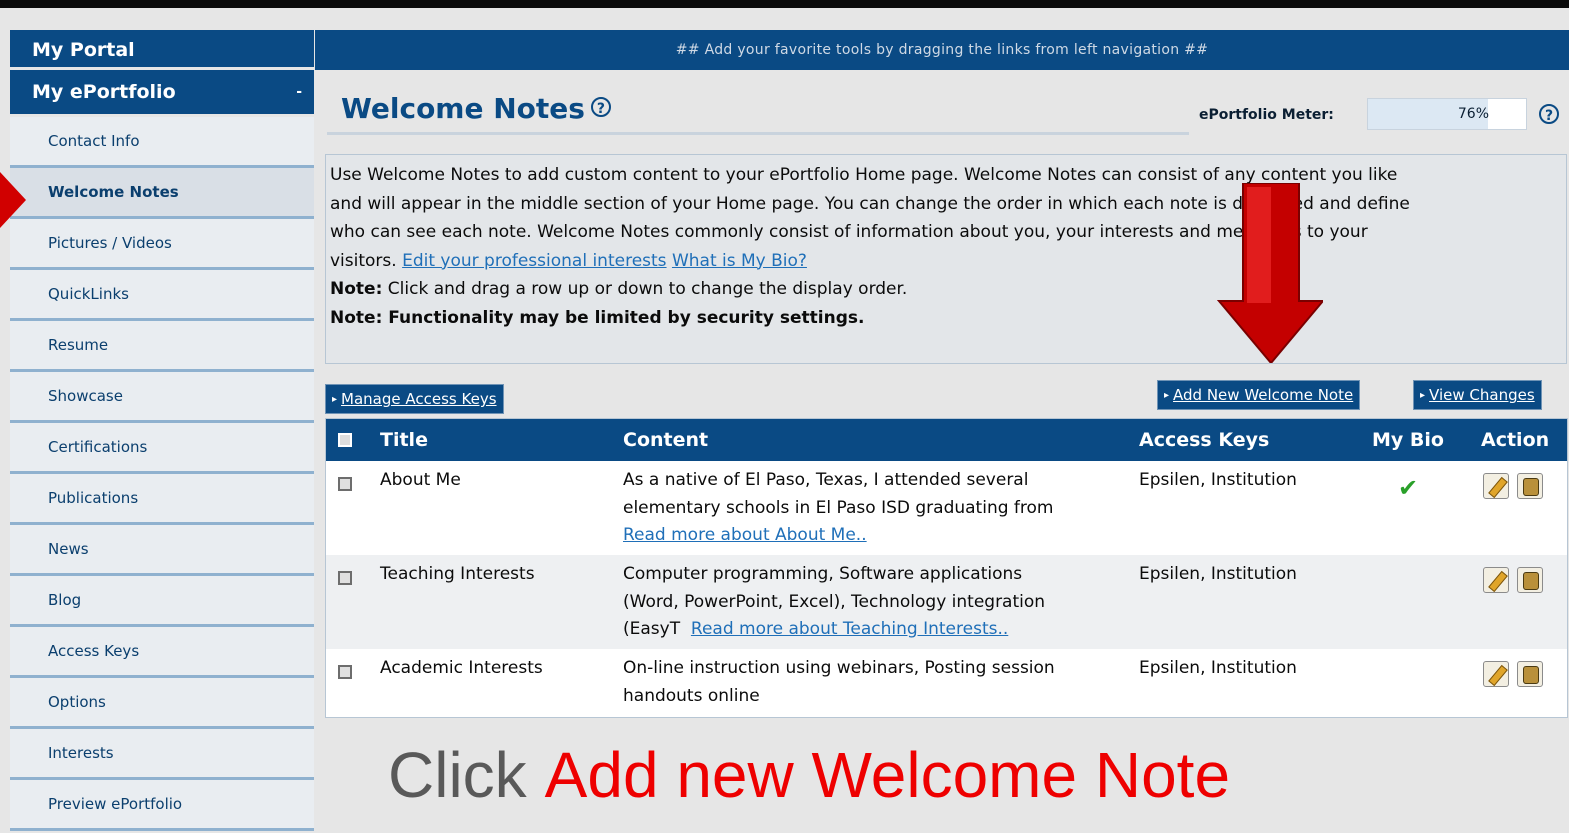  What do you see at coordinates (534, 261) in the screenshot?
I see `edit-interests-link: Edit your professional interests` at bounding box center [534, 261].